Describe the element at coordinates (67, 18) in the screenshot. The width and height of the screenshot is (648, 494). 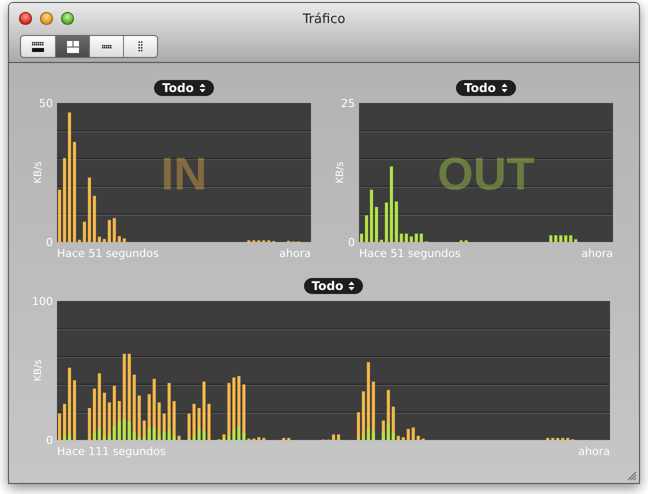
I see `zoom-button` at that location.